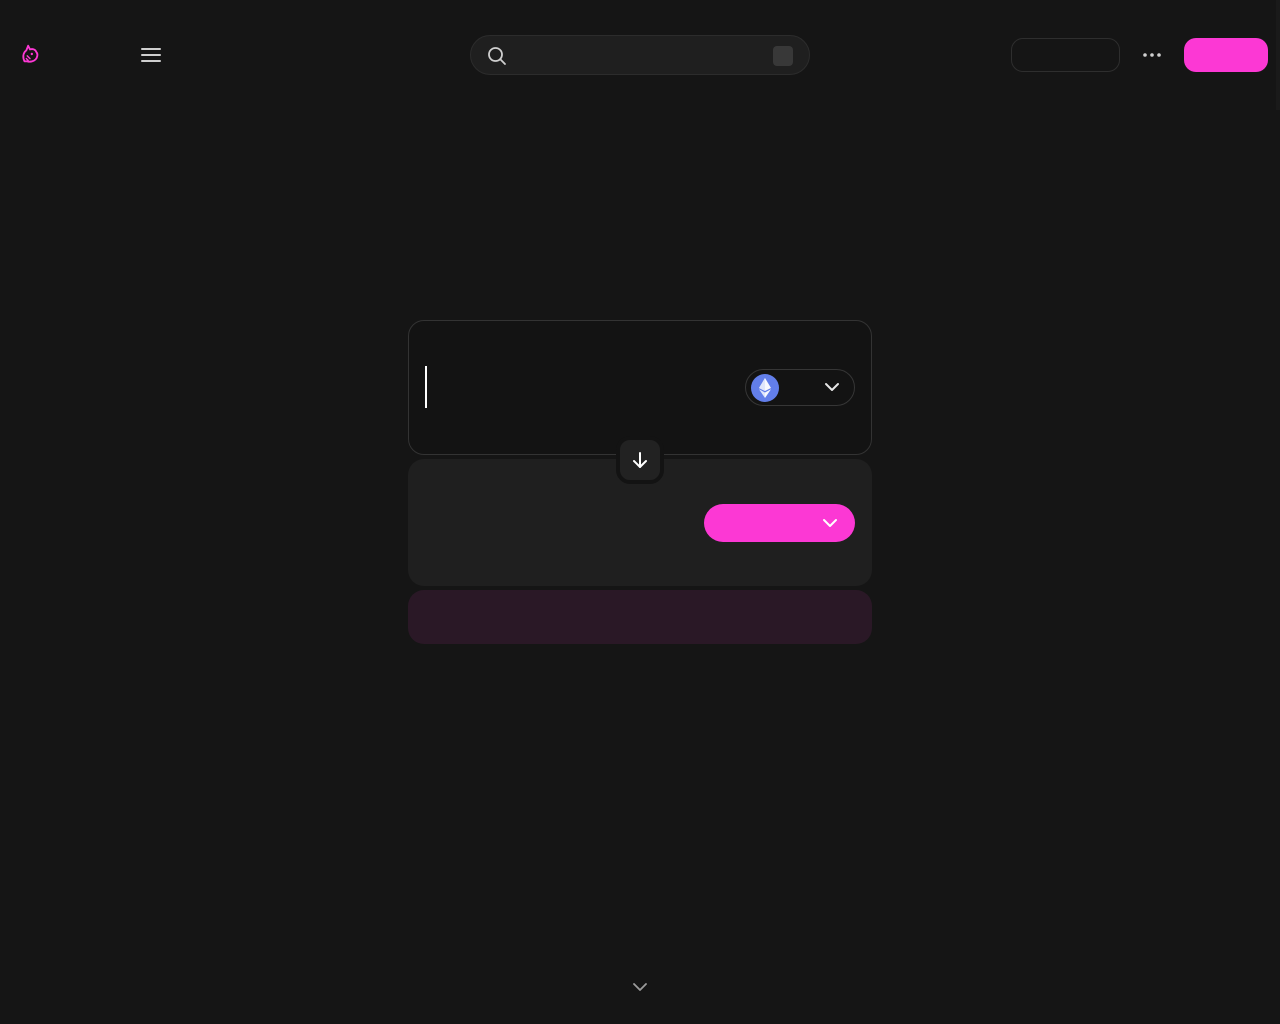 Image resolution: width=1280 pixels, height=1024 pixels. Describe the element at coordinates (779, 523) in the screenshot. I see `buy-select-token-button` at that location.